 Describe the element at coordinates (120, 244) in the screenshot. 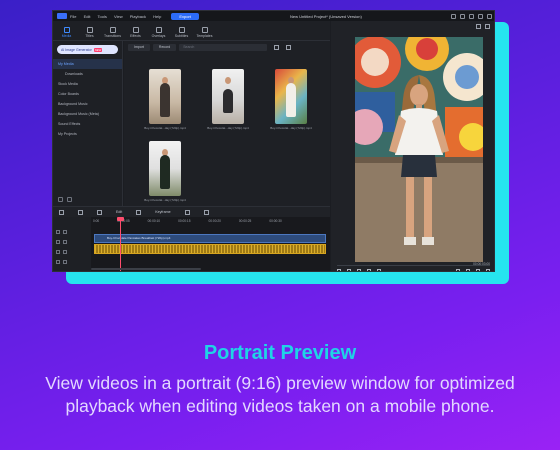

I see `playhead` at that location.